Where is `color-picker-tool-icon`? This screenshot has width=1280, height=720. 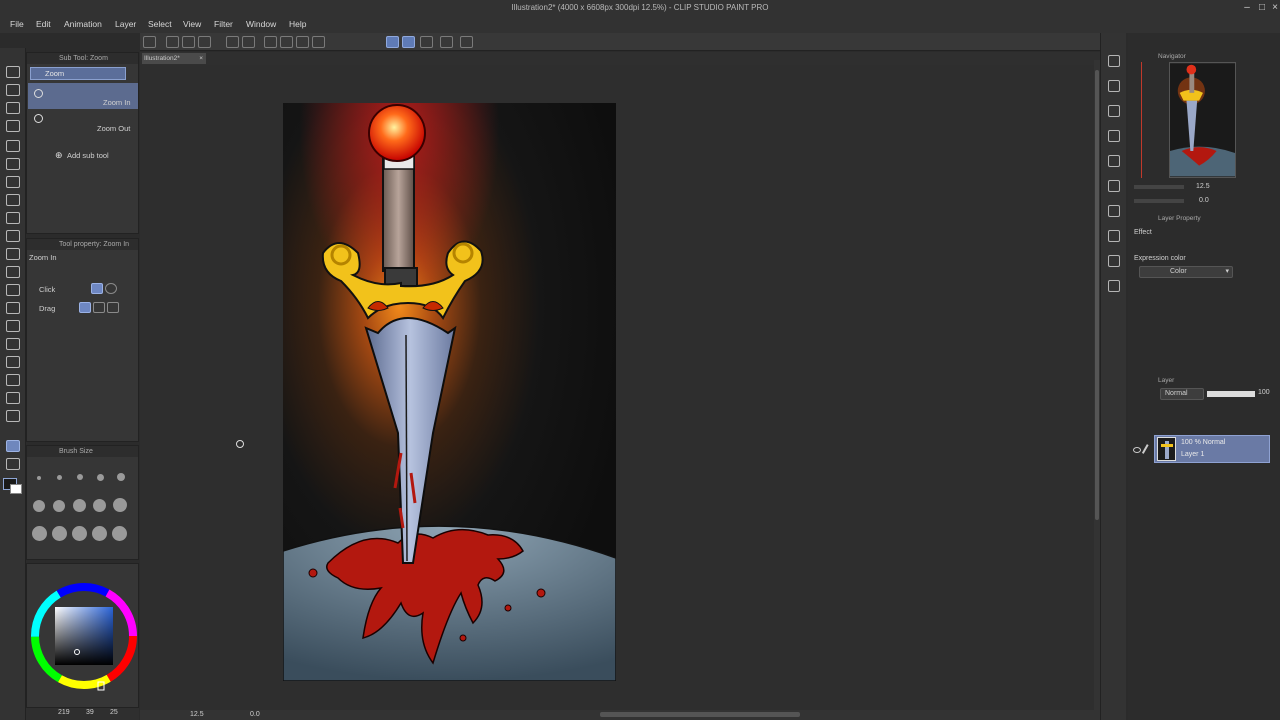 color-picker-tool-icon is located at coordinates (13, 416).